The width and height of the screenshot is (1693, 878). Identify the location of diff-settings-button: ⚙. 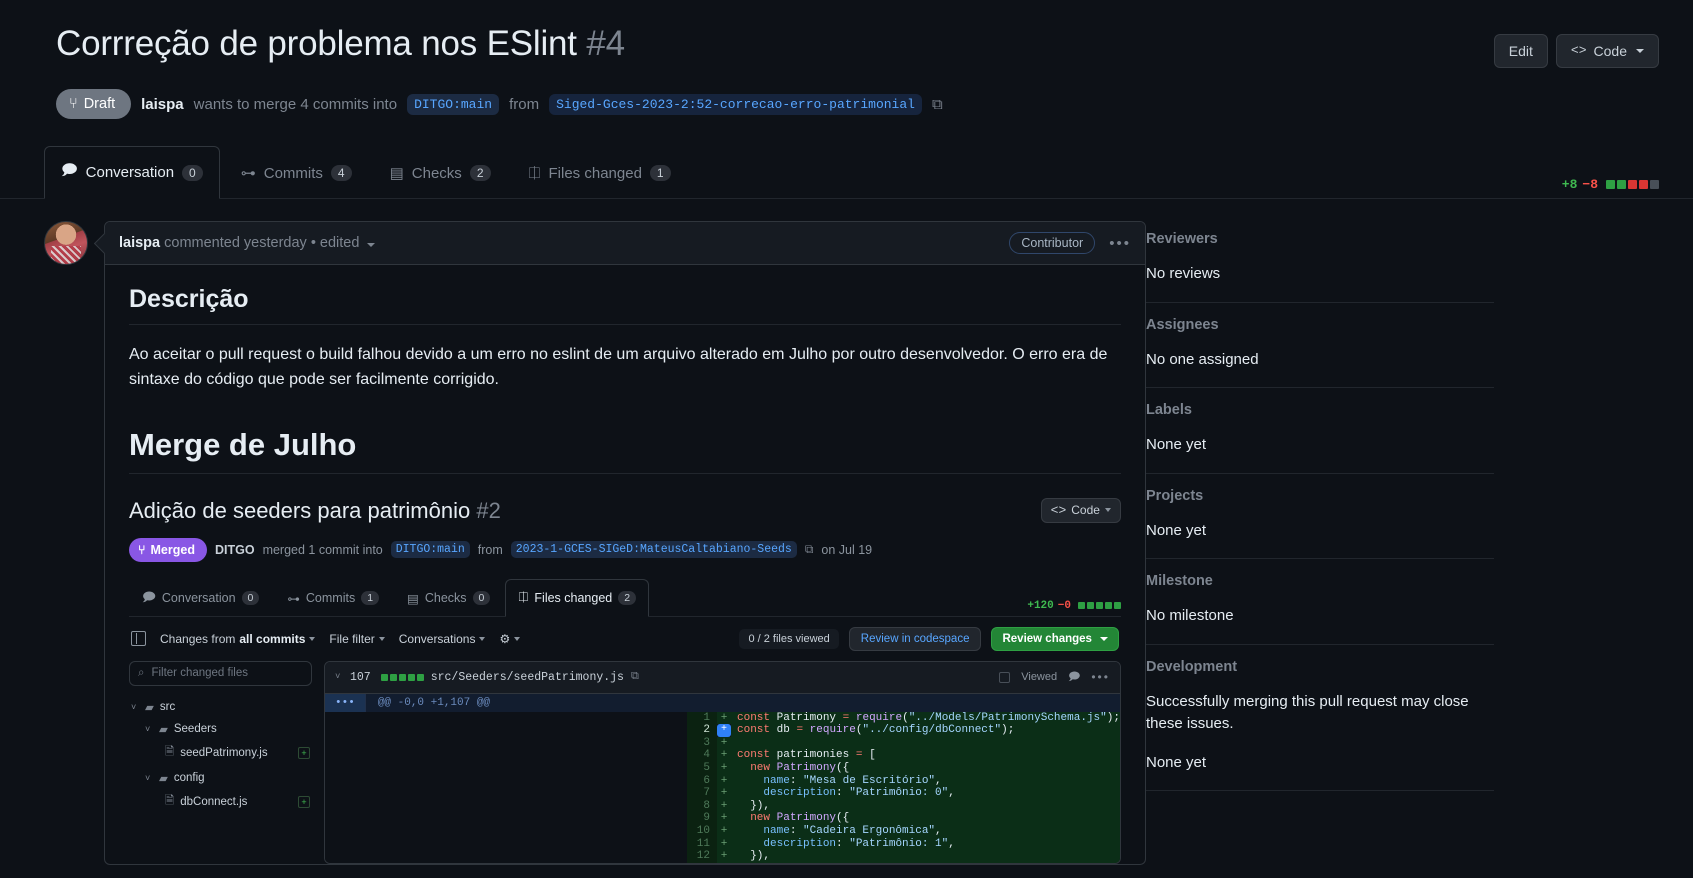
(510, 638).